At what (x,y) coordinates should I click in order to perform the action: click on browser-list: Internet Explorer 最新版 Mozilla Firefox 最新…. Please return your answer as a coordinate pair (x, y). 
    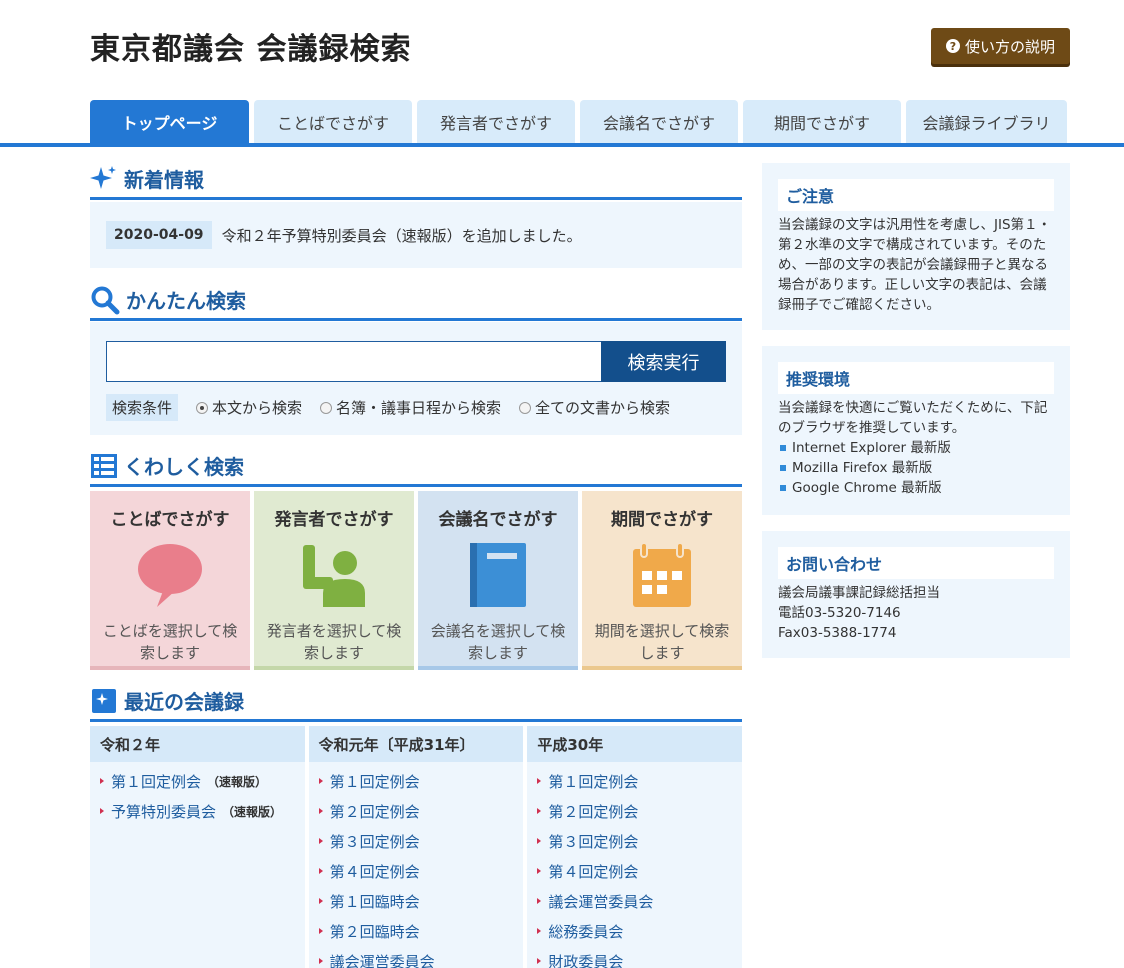
    Looking at the image, I should click on (916, 468).